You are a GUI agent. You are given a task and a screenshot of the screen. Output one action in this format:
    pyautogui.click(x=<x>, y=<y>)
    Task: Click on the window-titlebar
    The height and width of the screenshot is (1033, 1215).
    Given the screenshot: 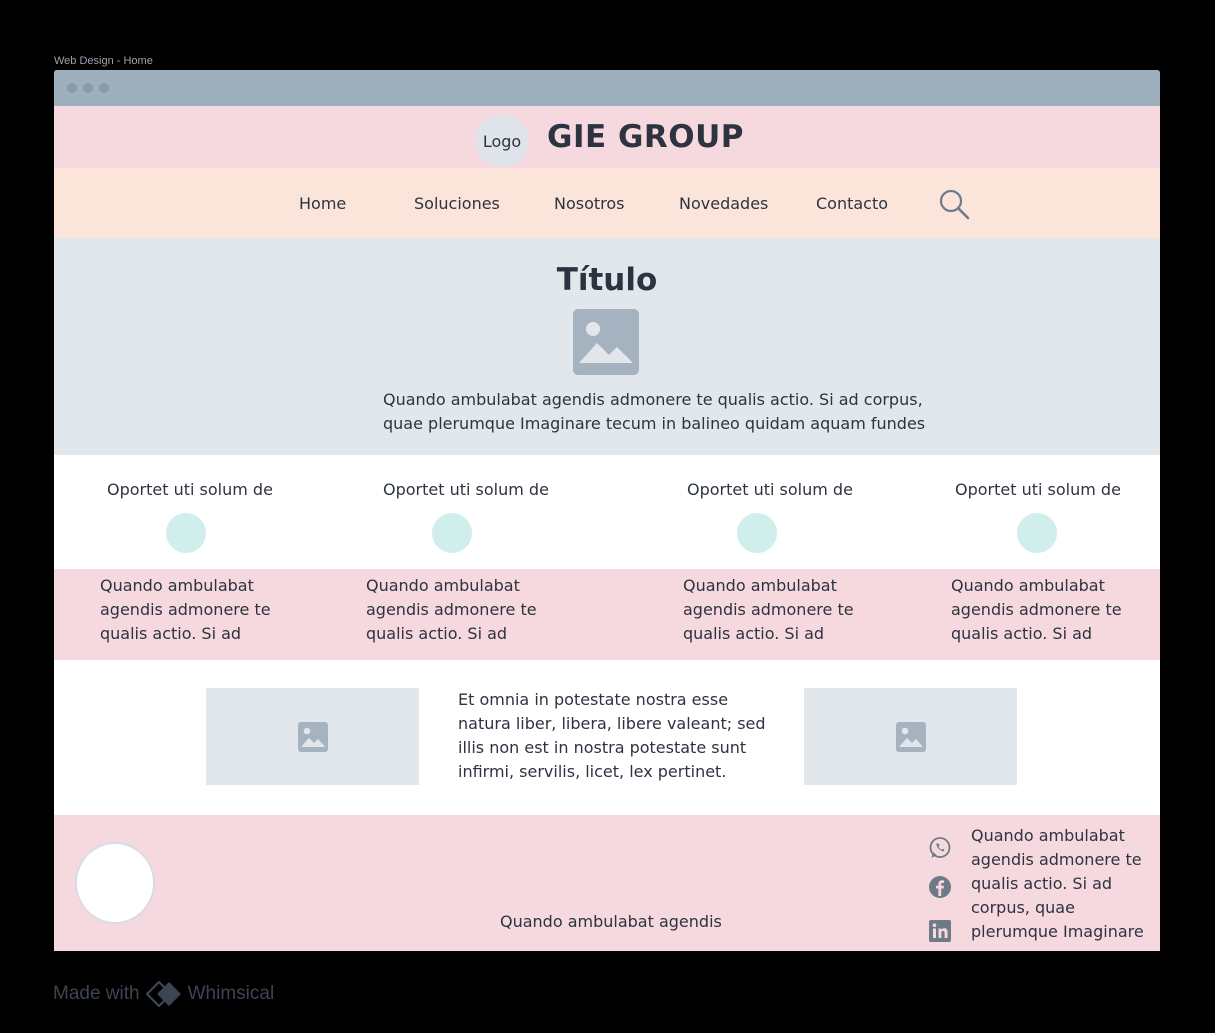 What is the action you would take?
    pyautogui.click(x=607, y=88)
    